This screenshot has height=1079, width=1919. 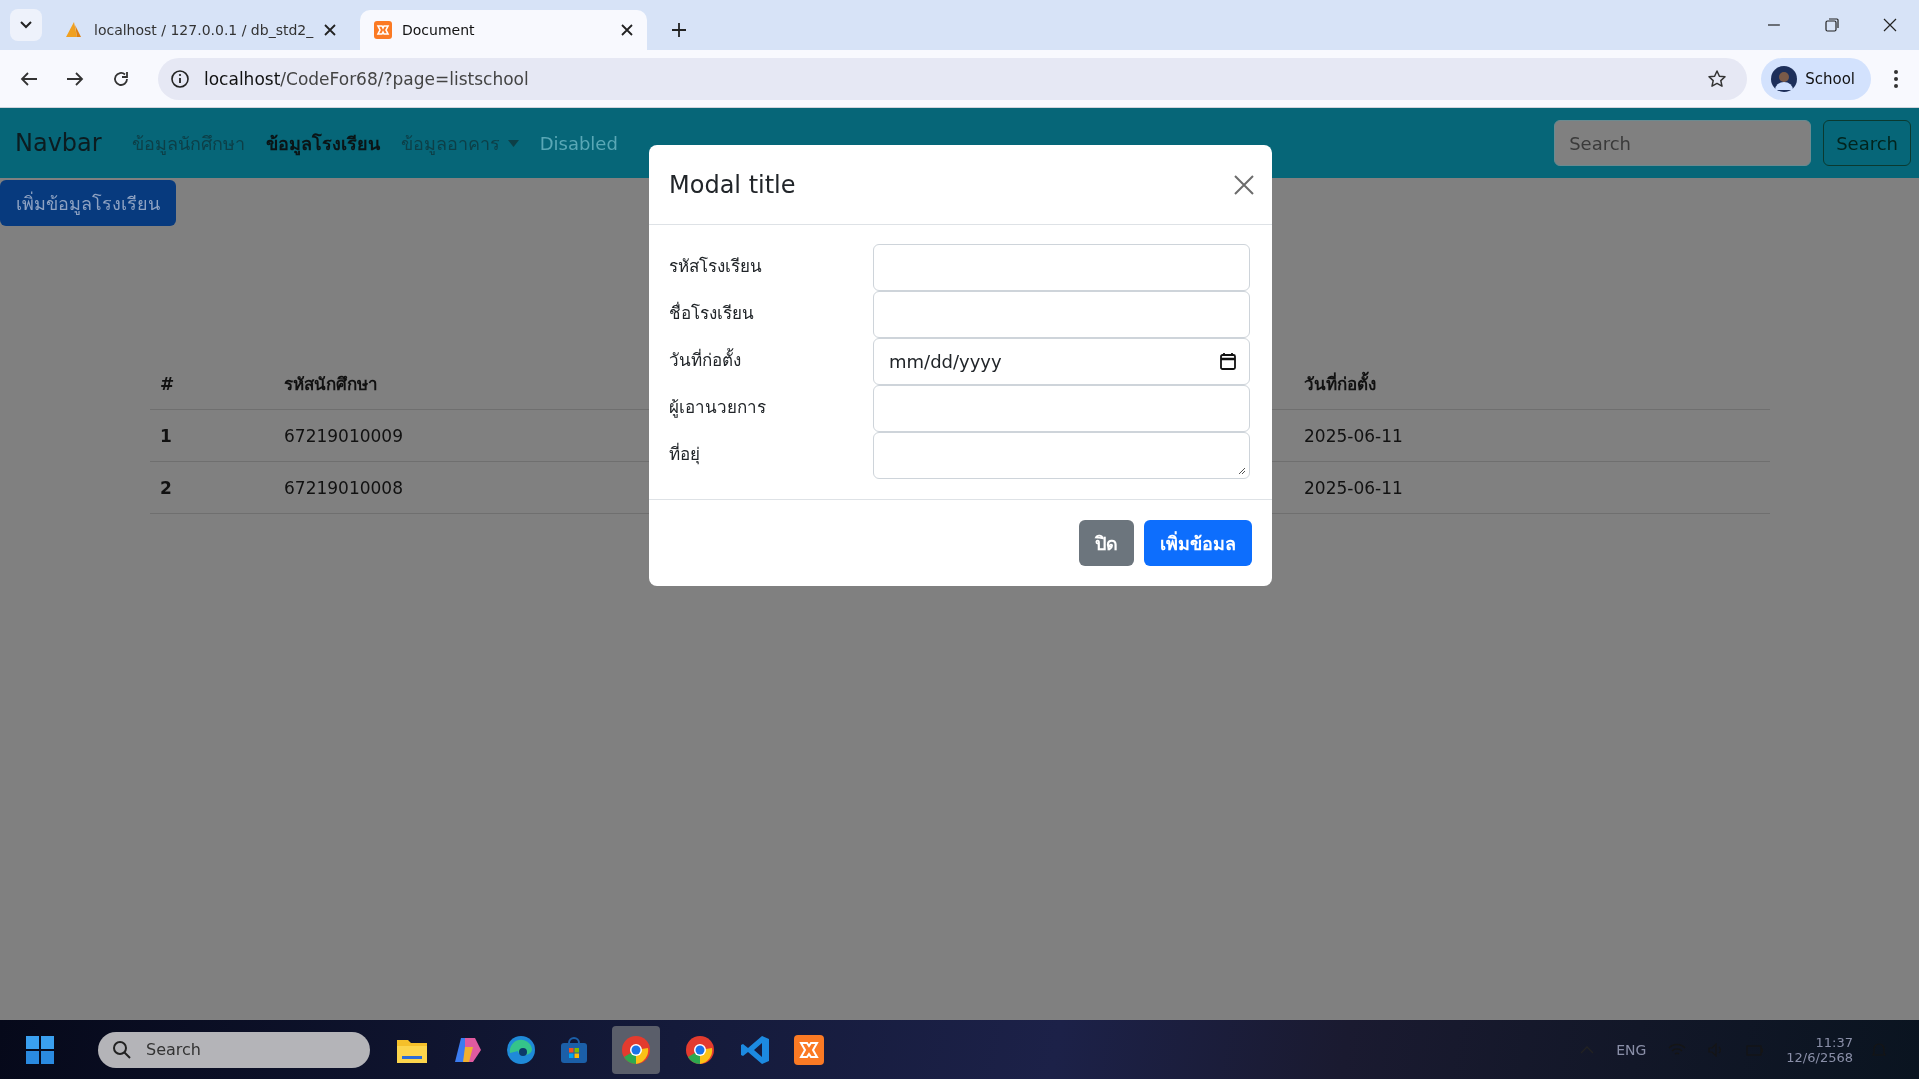 I want to click on back-icon, so click(x=29, y=78).